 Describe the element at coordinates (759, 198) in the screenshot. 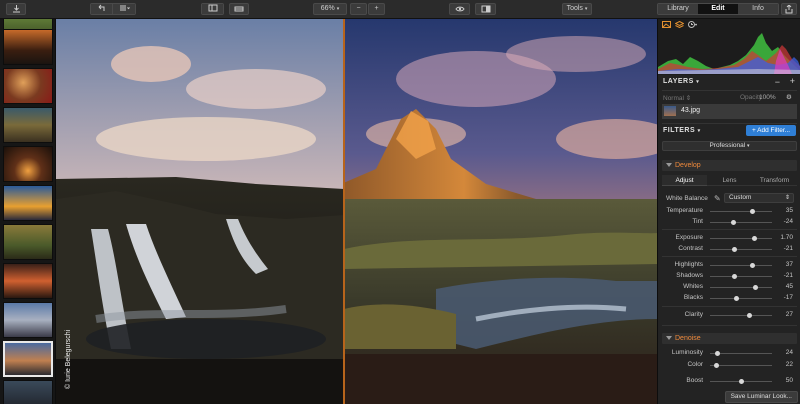

I see `white-balance-select: Custom ⇕` at that location.